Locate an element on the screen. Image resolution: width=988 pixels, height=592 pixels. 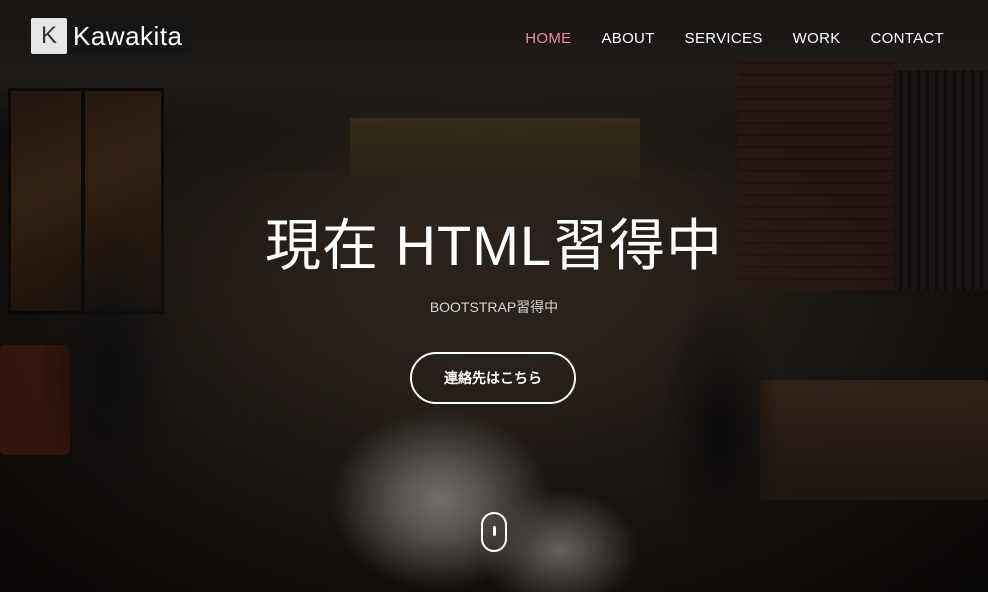
hero-subheadline: BOOTSTRAP習得中 is located at coordinates (494, 307).